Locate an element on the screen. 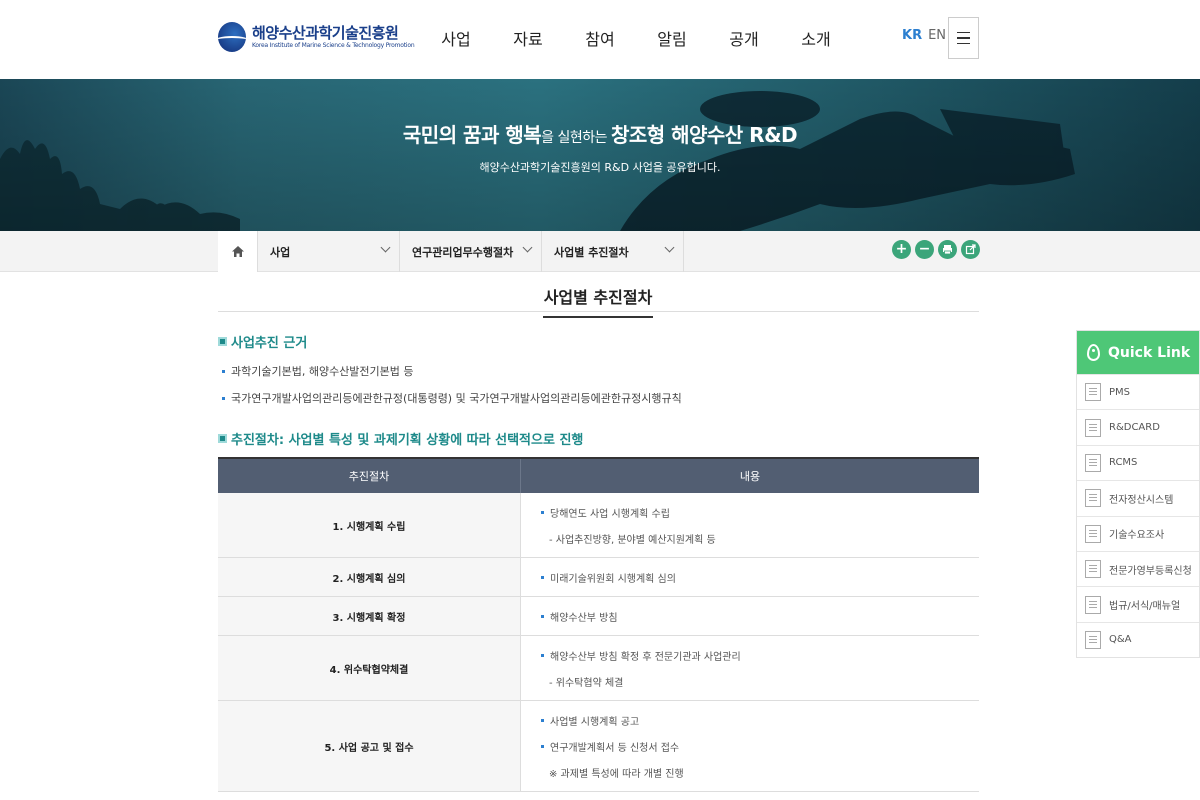 This screenshot has width=1200, height=800. qna-link: Q&A is located at coordinates (1138, 639).